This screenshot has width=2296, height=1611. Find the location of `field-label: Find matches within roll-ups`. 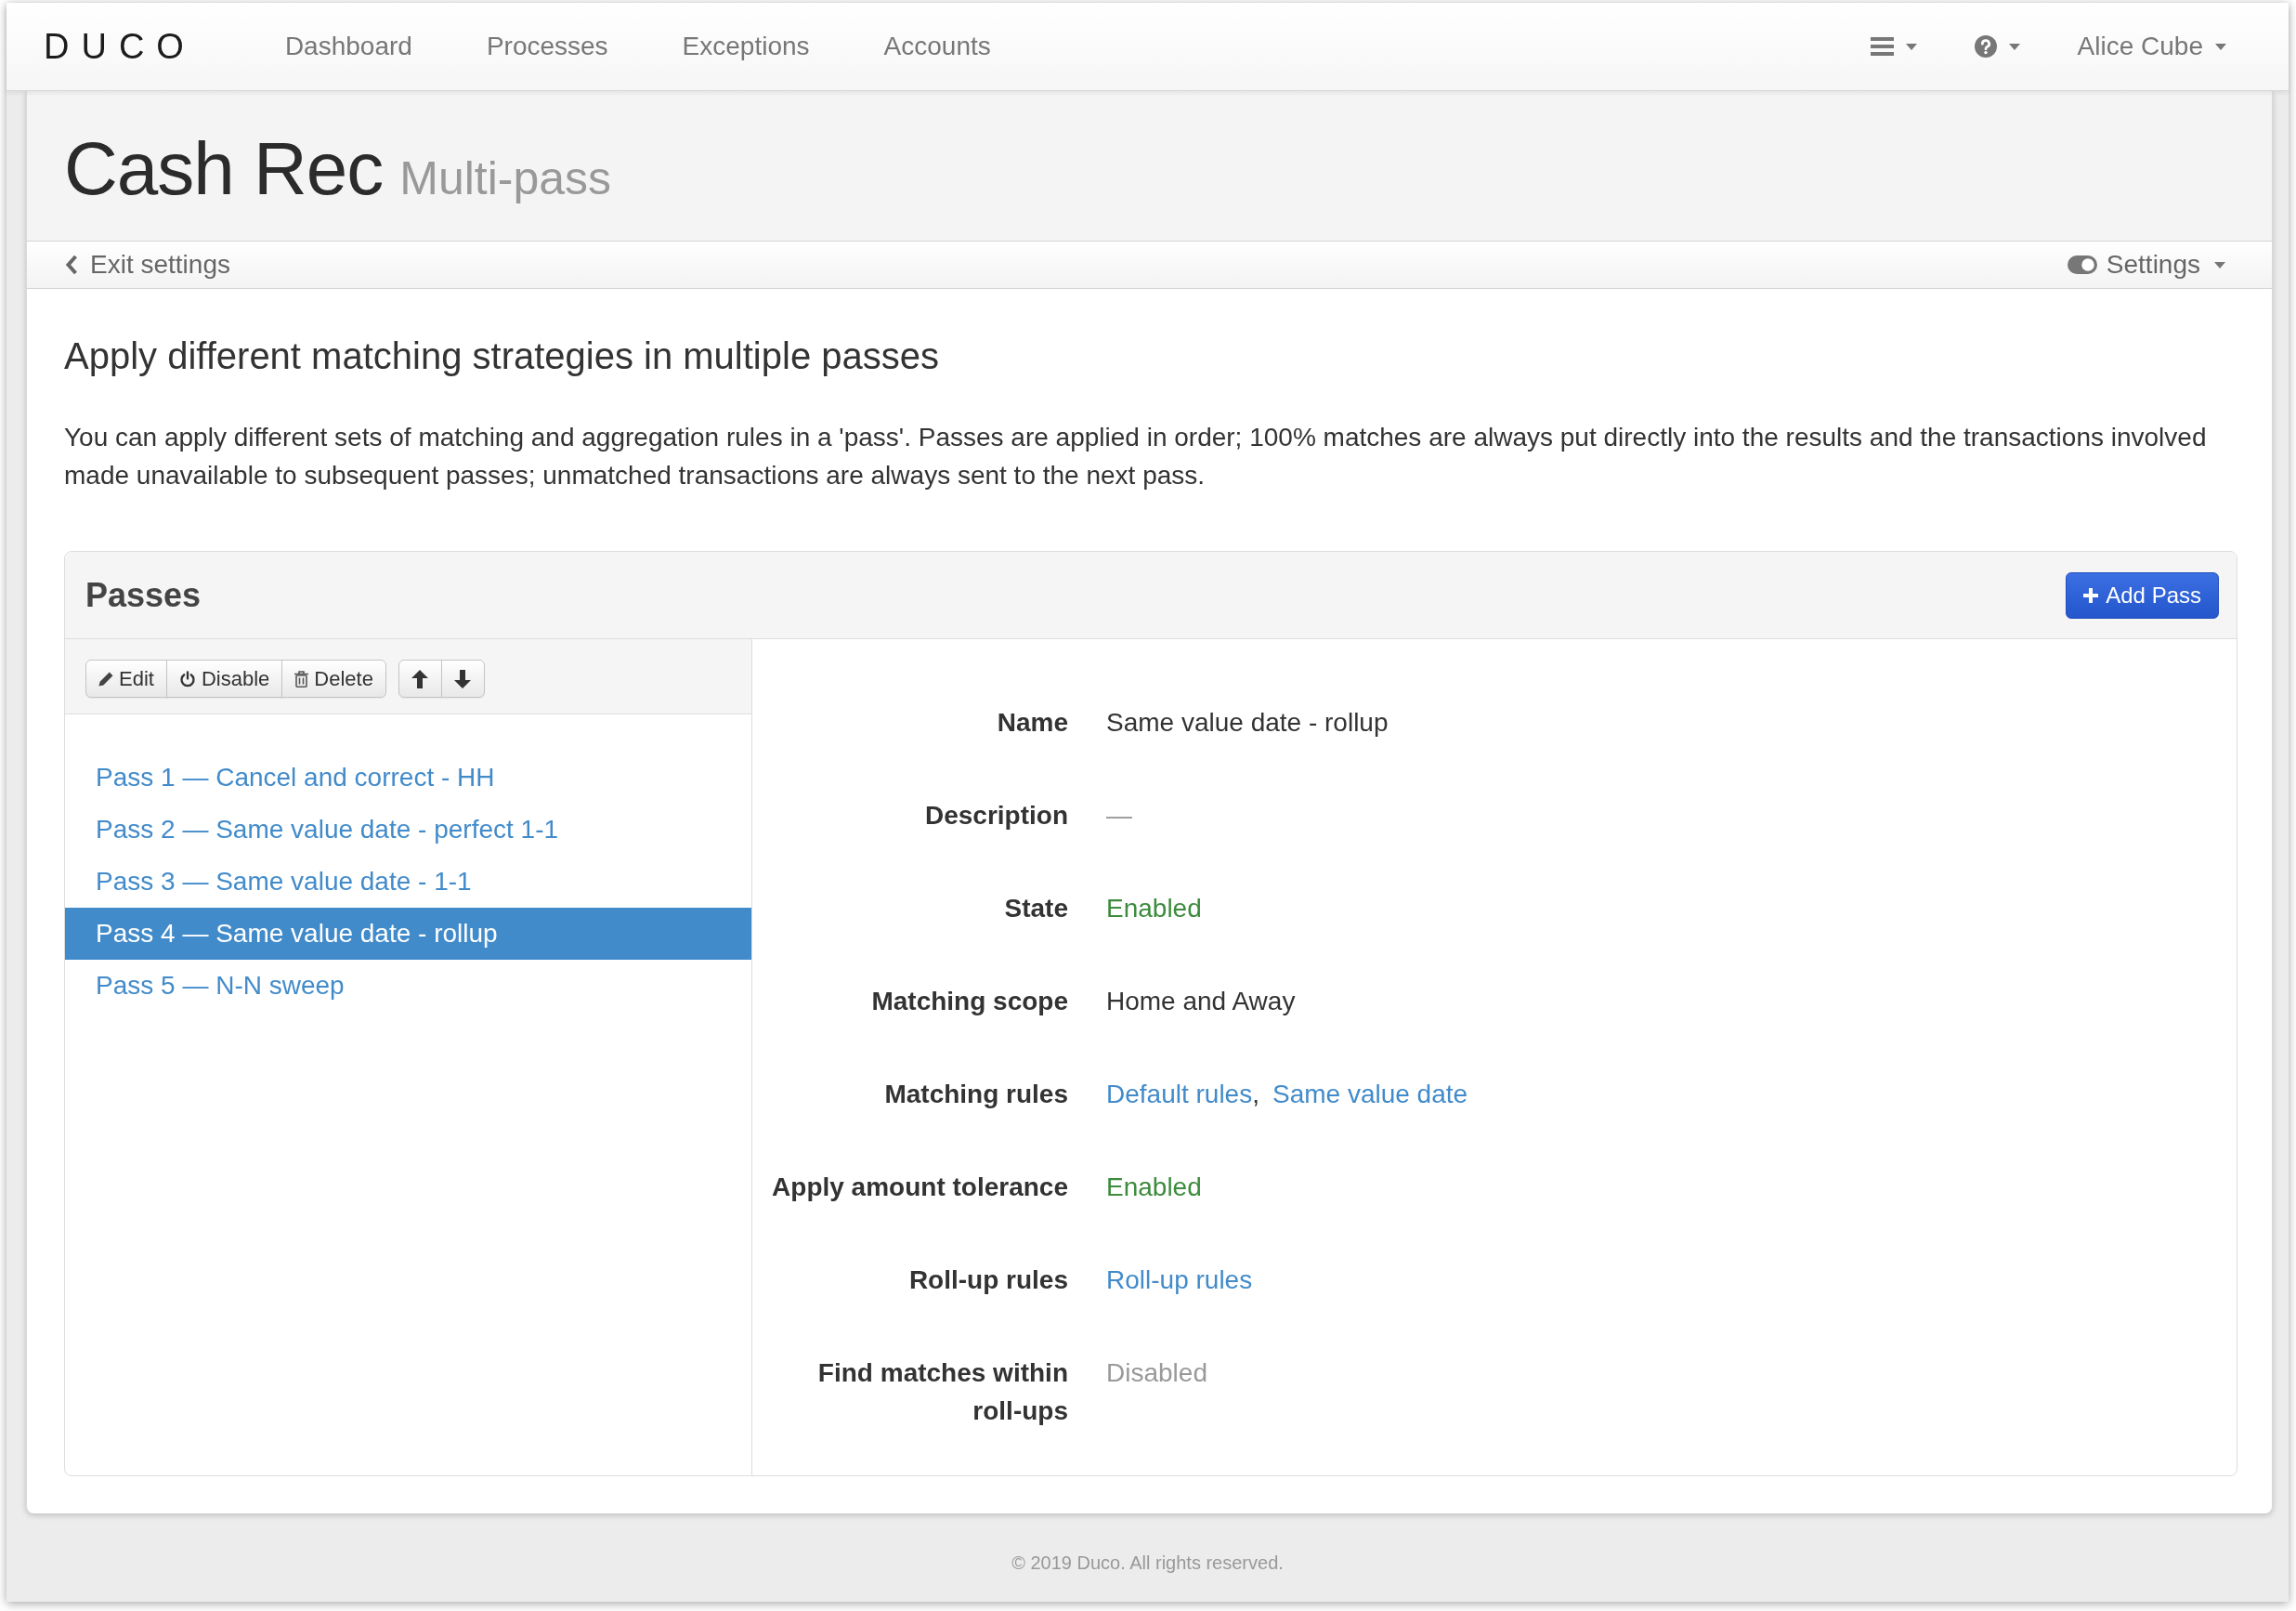

field-label: Find matches within roll-ups is located at coordinates (942, 1392).